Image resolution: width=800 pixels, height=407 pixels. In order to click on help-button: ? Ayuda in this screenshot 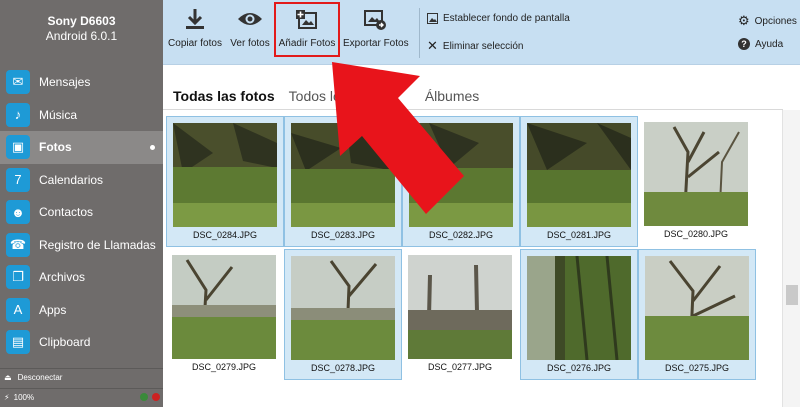, I will do `click(760, 44)`.